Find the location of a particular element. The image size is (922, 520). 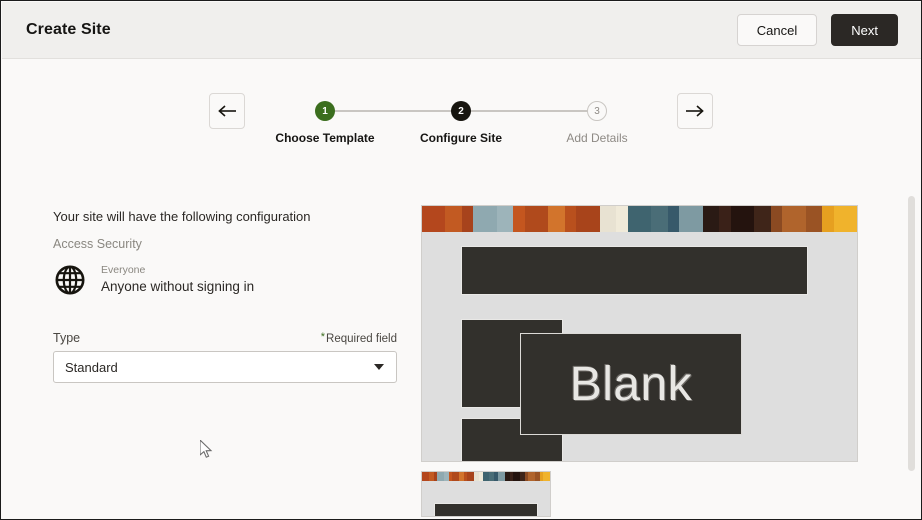

step-3: 3 Add Details is located at coordinates (597, 119).